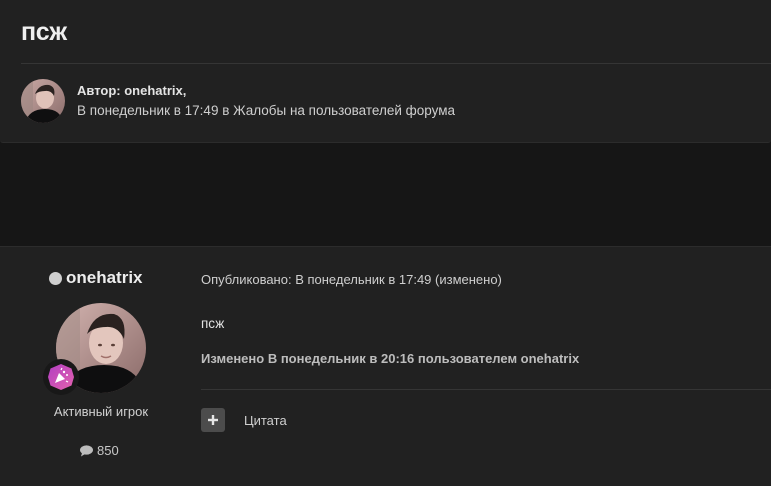 Image resolution: width=771 pixels, height=486 pixels. I want to click on rank-badge, so click(61, 377).